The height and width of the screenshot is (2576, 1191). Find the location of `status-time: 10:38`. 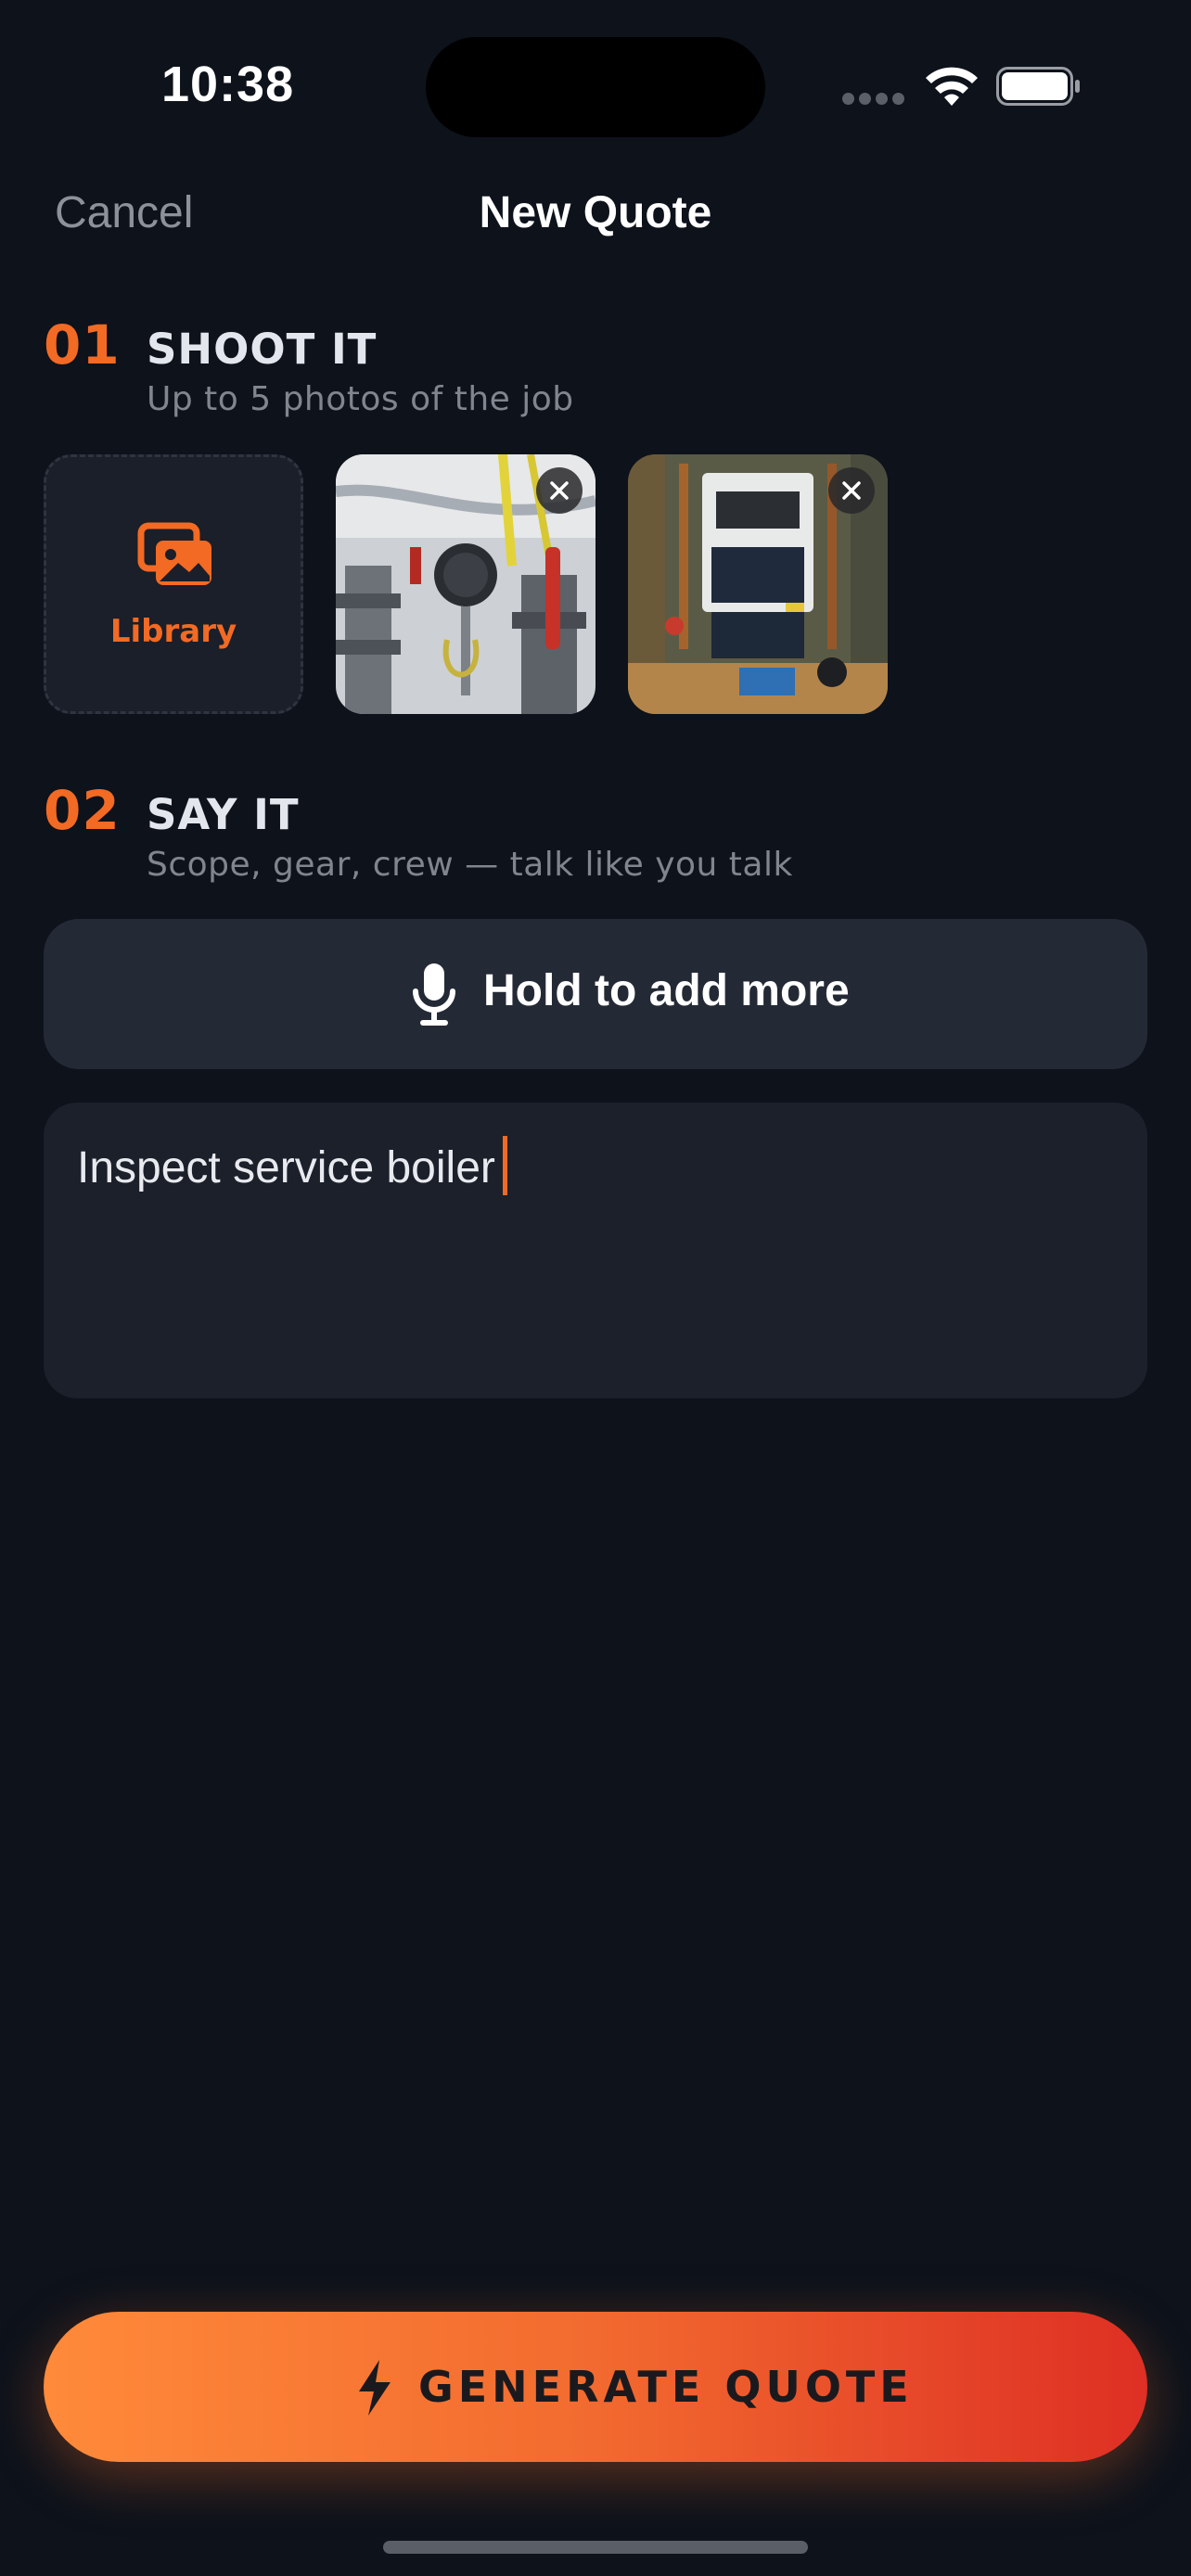

status-time: 10:38 is located at coordinates (228, 84).